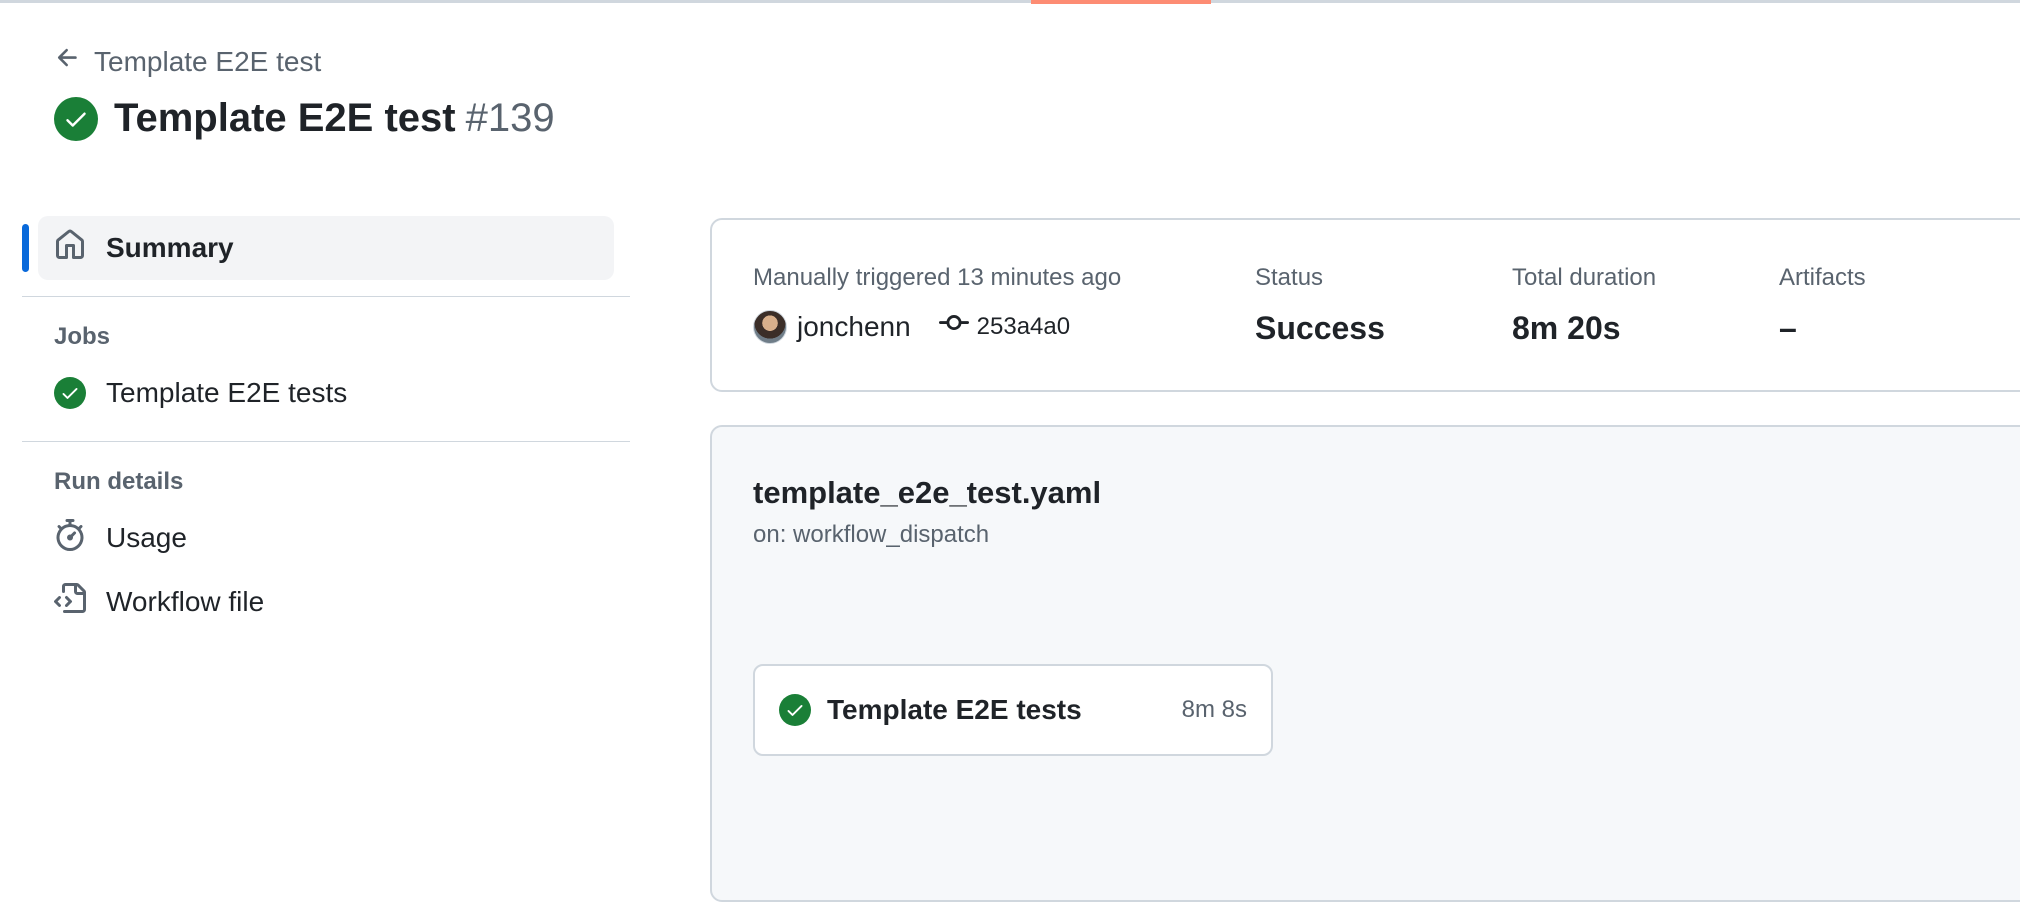  Describe the element at coordinates (170, 247) in the screenshot. I see `sidebar-item-label: Summary` at that location.